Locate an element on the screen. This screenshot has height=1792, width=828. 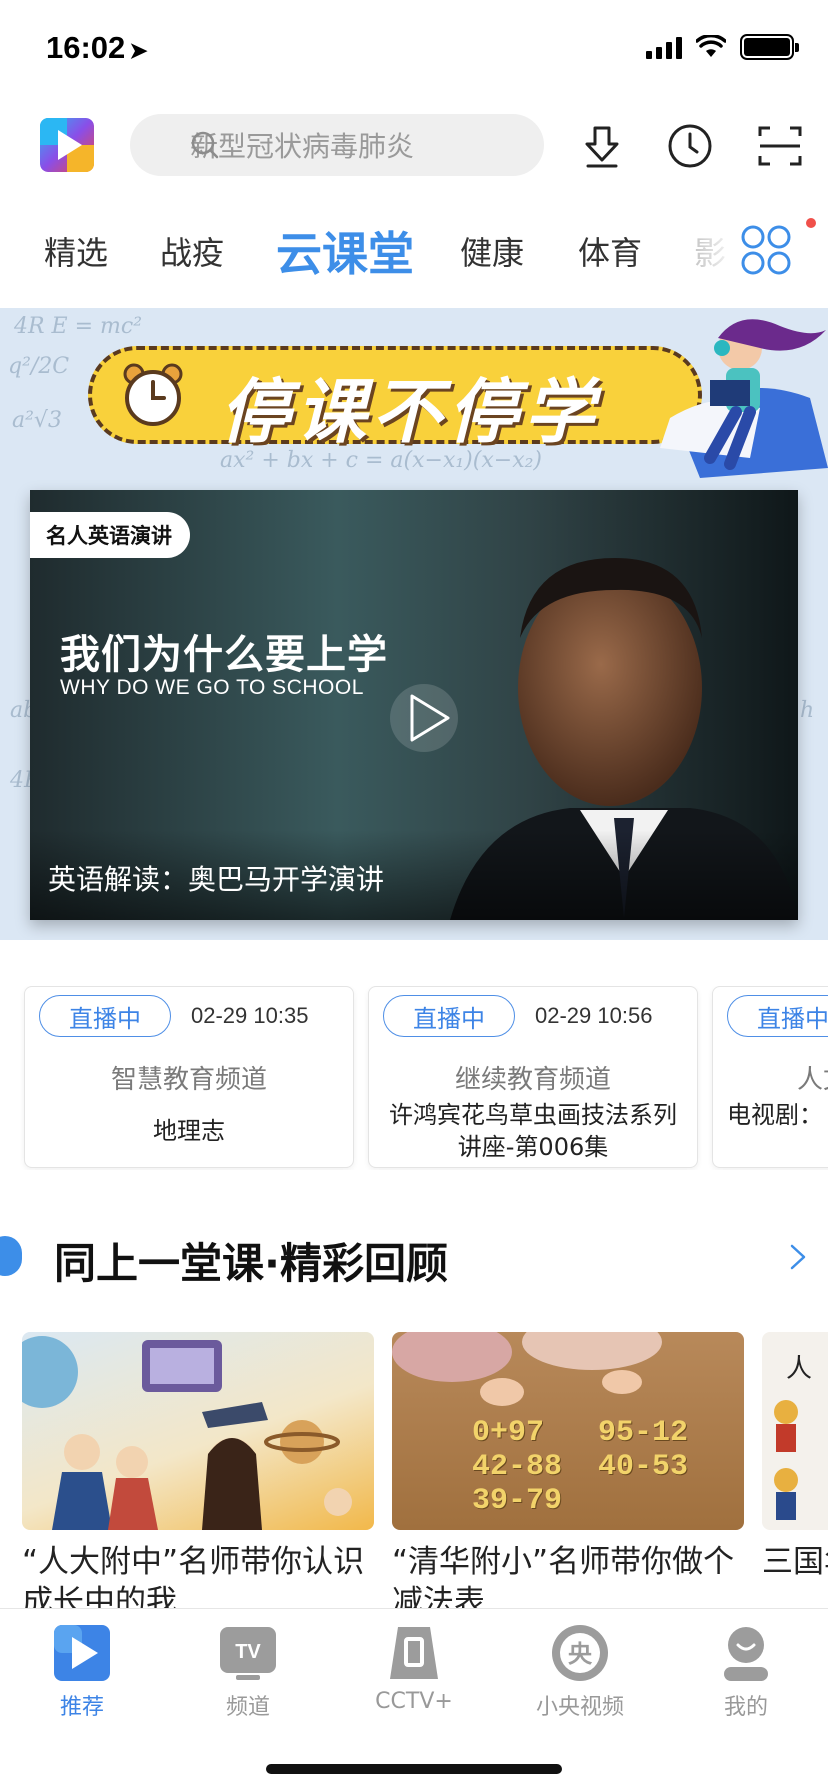
tabbar-label: CCTV+ is located at coordinates (414, 1701).